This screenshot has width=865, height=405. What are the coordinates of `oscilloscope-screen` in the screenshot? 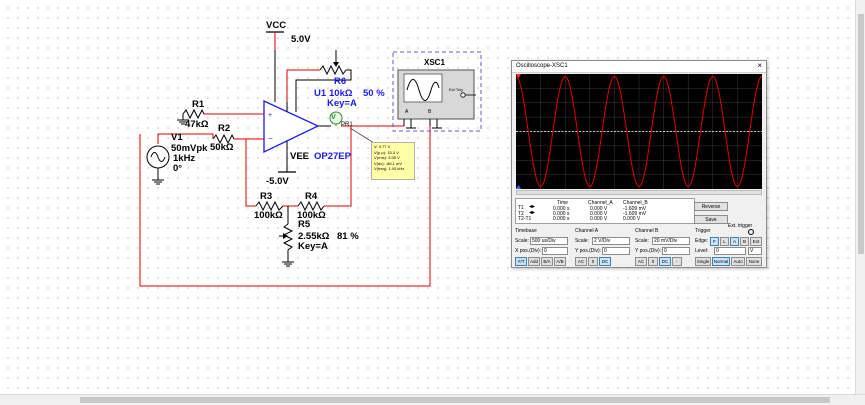 It's located at (639, 131).